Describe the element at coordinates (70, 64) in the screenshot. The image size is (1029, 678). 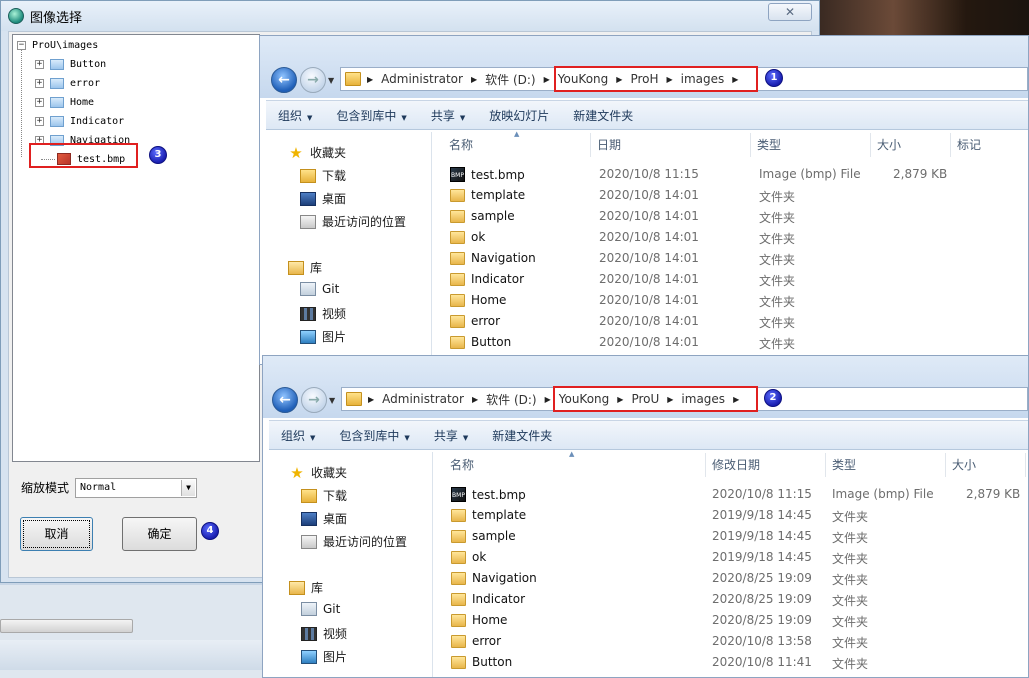
I see `tree-node-button: + Button` at that location.